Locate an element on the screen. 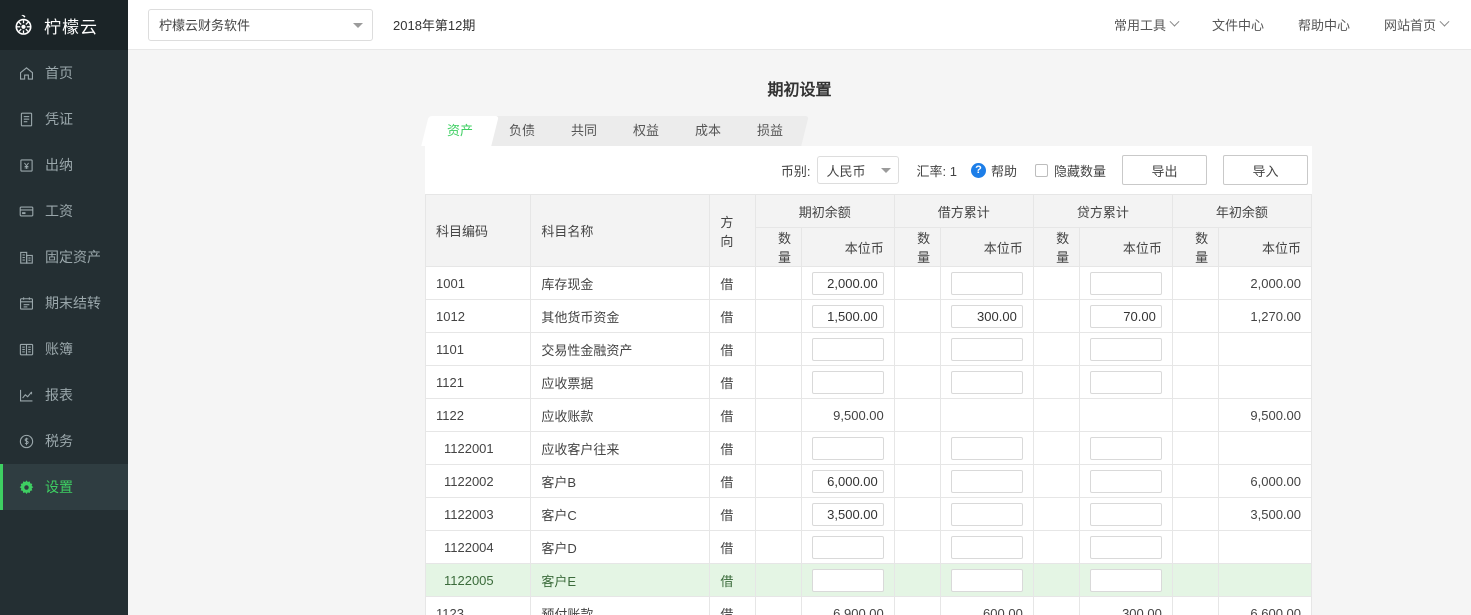 The width and height of the screenshot is (1471, 615). brand-logo: 柠檬云 is located at coordinates (64, 25).